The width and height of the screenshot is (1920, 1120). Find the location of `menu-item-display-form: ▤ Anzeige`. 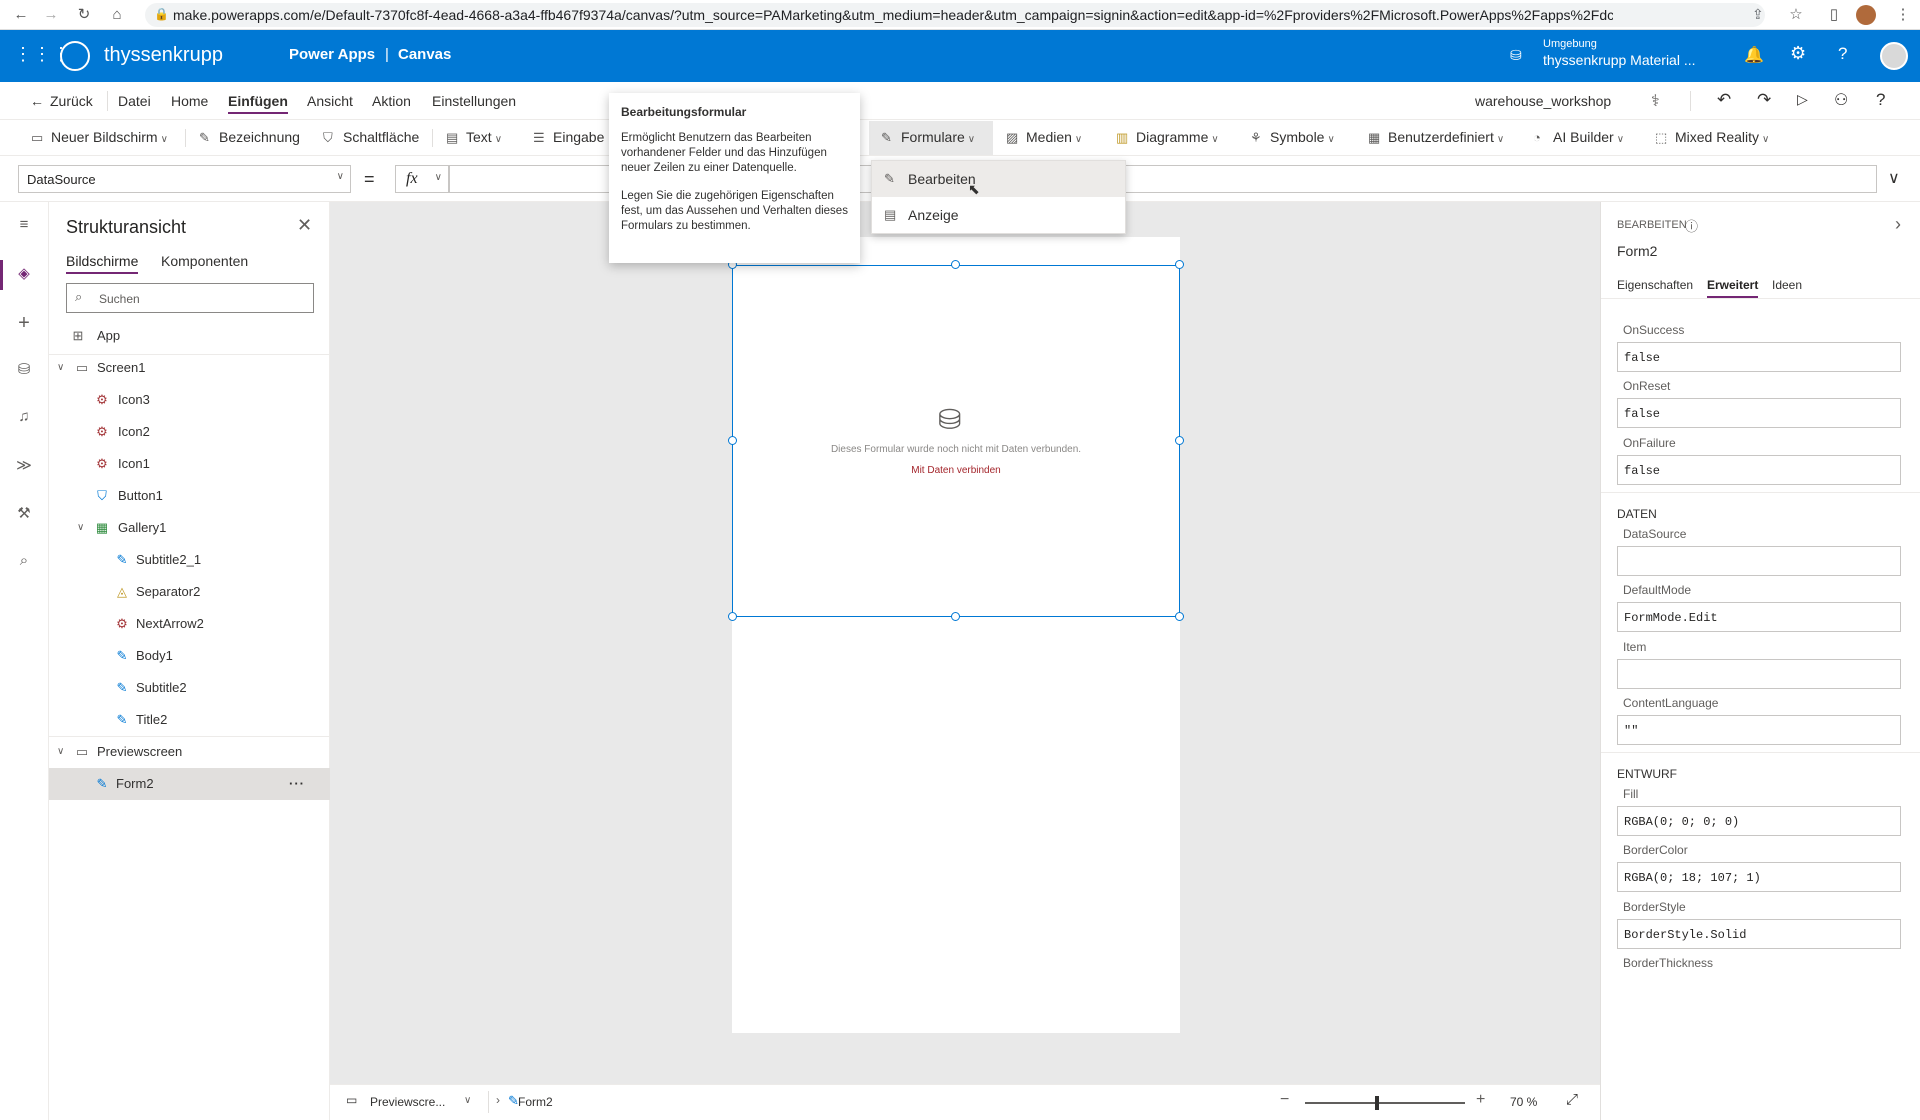

menu-item-display-form: ▤ Anzeige is located at coordinates (998, 215).